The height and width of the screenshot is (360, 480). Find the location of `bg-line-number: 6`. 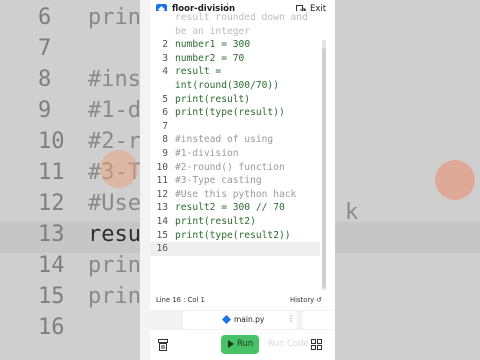

bg-line-number: 6 is located at coordinates (45, 17).